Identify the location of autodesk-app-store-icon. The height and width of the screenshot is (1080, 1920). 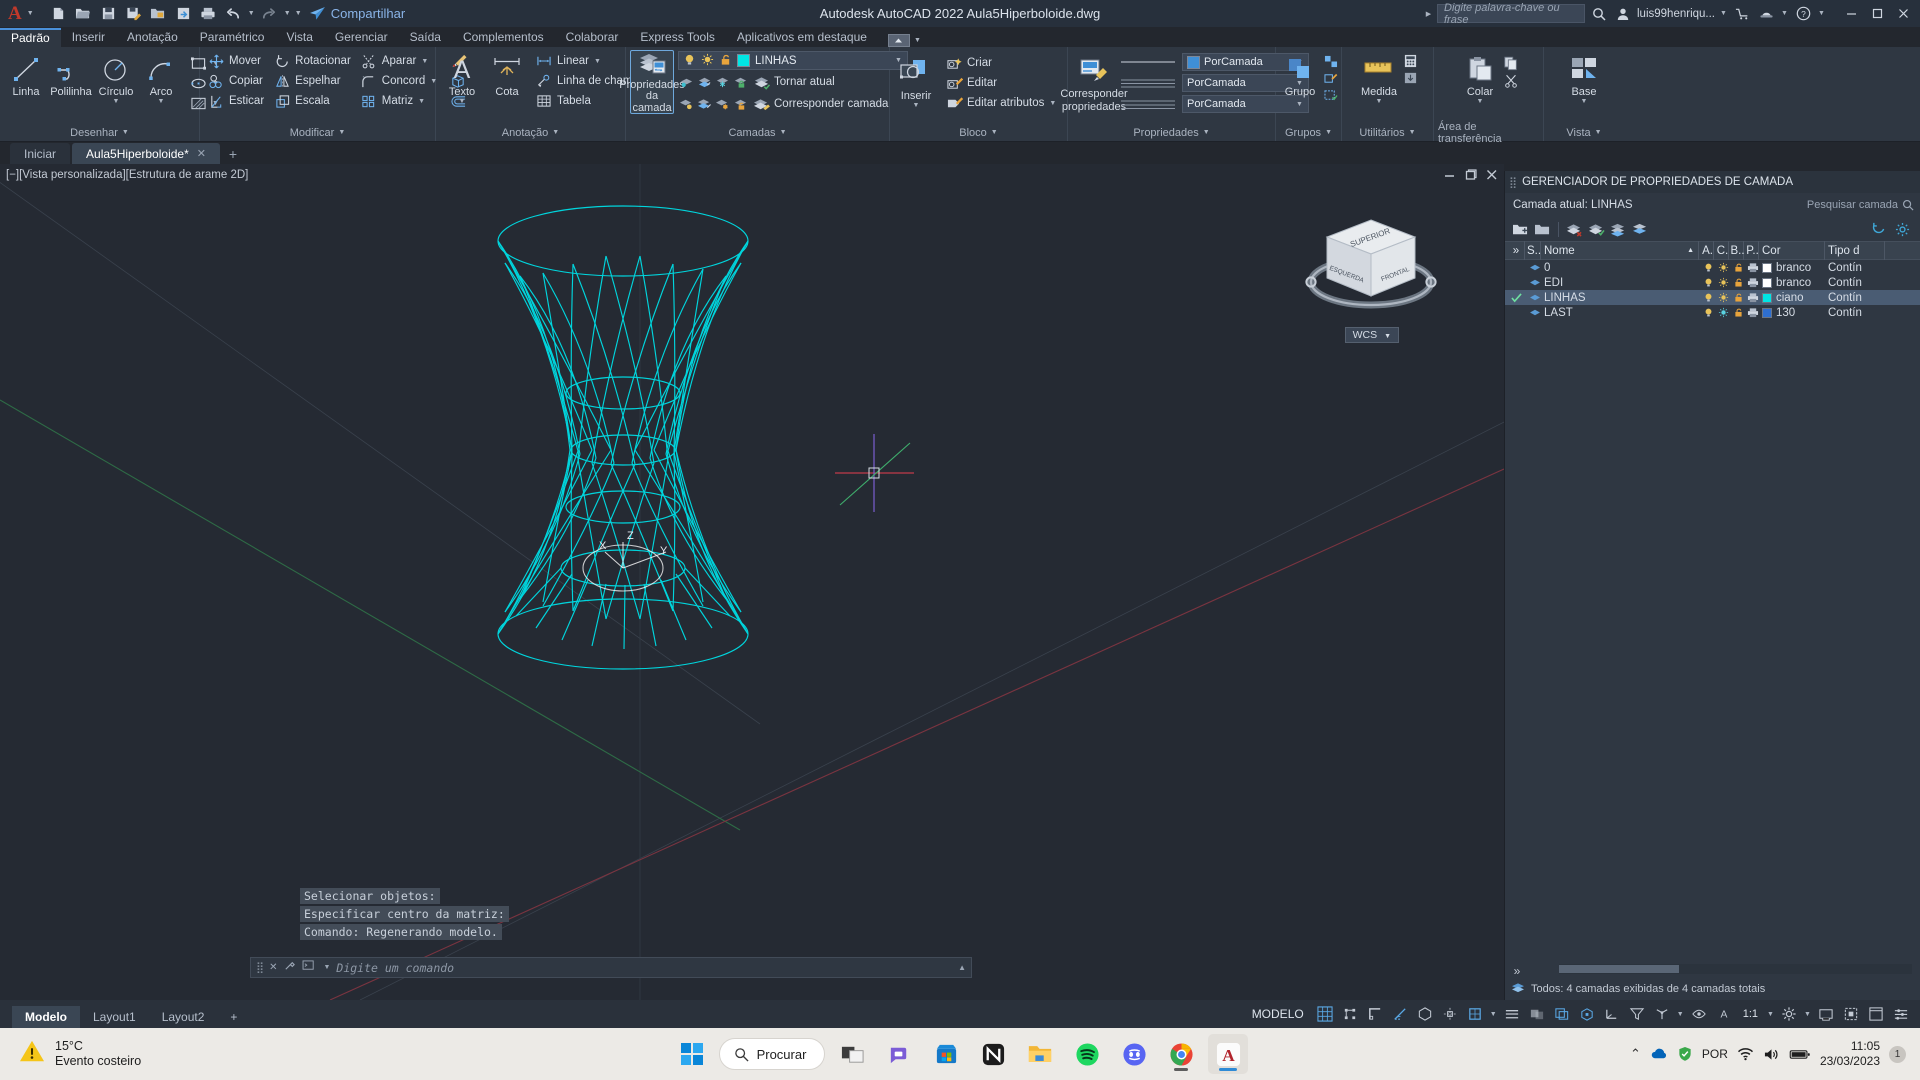
(1742, 14).